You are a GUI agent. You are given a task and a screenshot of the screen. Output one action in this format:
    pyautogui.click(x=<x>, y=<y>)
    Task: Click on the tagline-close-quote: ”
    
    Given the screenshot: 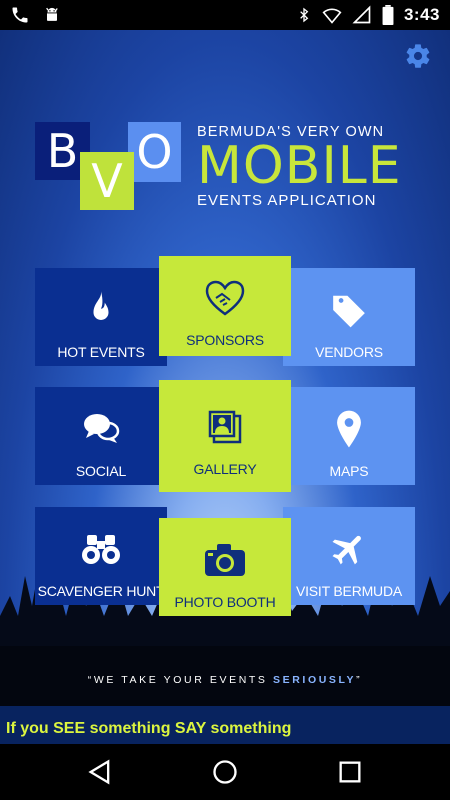 What is the action you would take?
    pyautogui.click(x=359, y=680)
    